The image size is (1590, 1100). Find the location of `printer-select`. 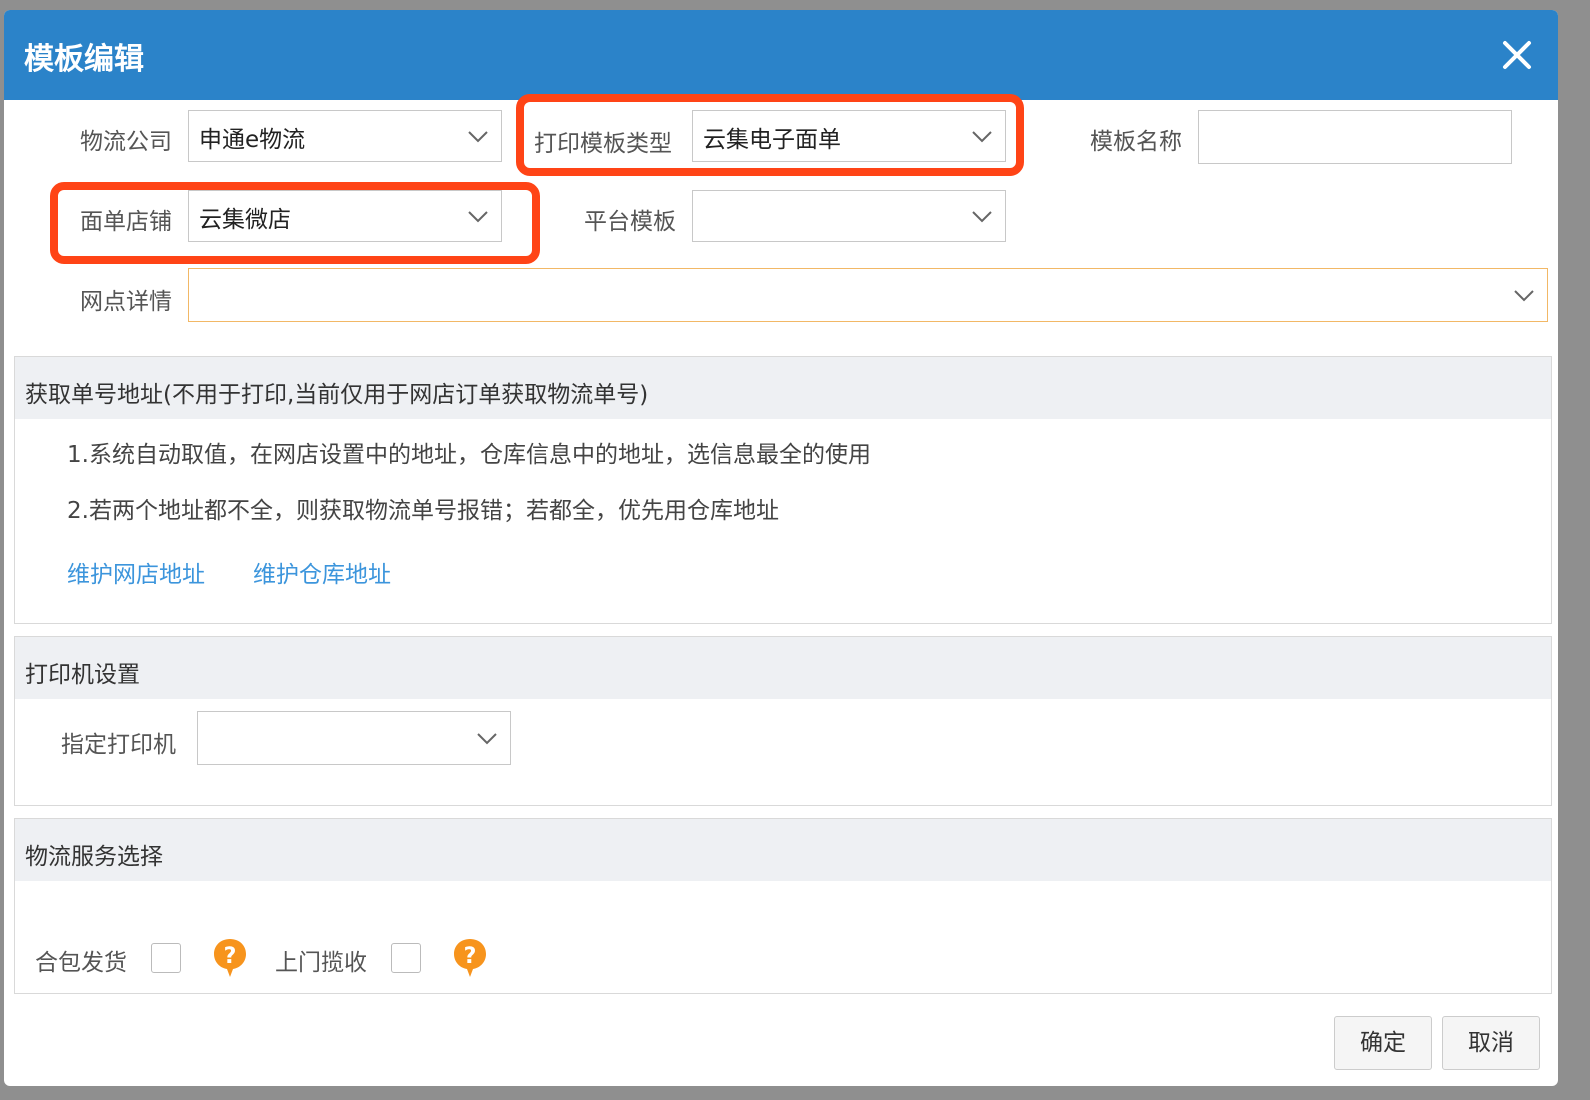

printer-select is located at coordinates (354, 738).